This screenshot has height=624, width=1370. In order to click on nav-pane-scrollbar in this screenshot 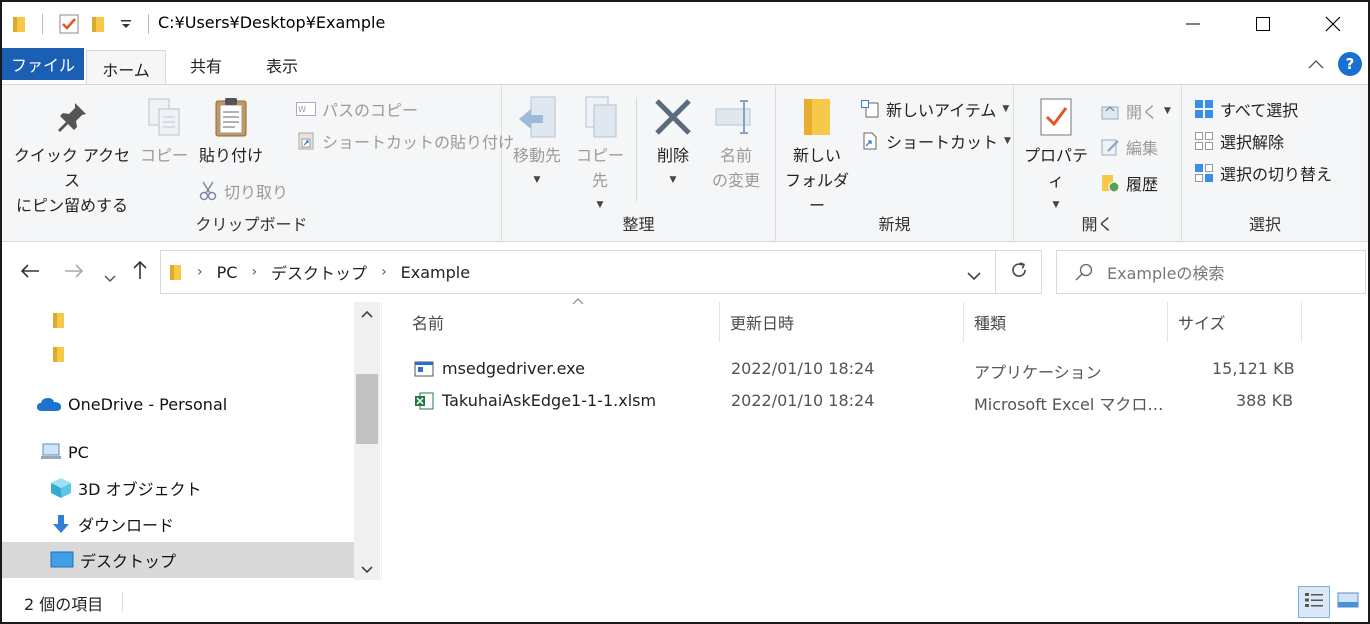, I will do `click(367, 441)`.